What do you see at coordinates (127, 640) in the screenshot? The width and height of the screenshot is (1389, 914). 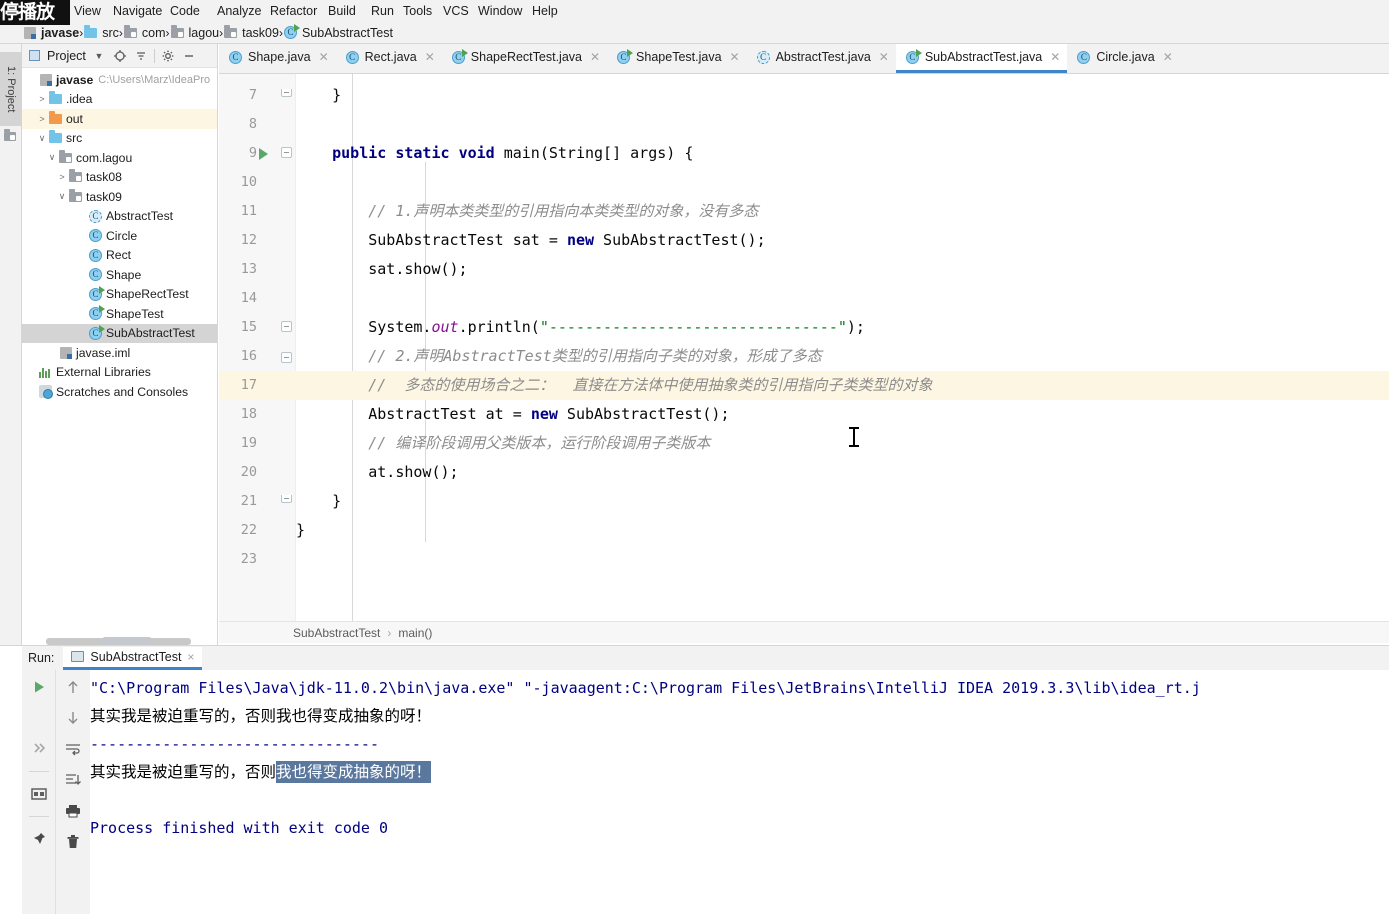 I see `editor-horizontal-scrollbar` at bounding box center [127, 640].